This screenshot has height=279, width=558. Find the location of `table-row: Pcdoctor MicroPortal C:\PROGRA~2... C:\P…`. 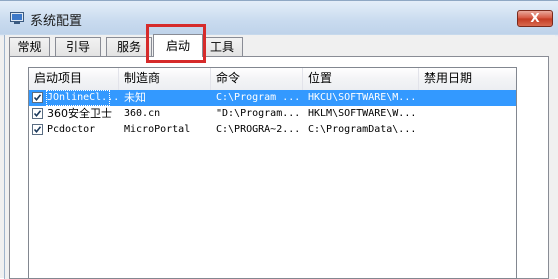

table-row: Pcdoctor MicroPortal C:\PROGRA~2... C:\P… is located at coordinates (272, 130).